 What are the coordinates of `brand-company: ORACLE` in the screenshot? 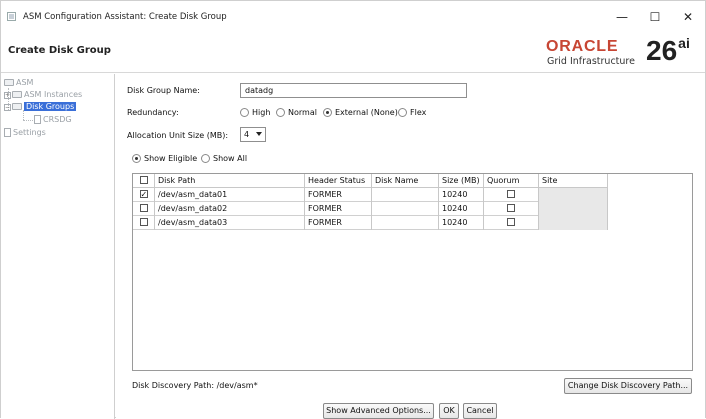 It's located at (582, 46).